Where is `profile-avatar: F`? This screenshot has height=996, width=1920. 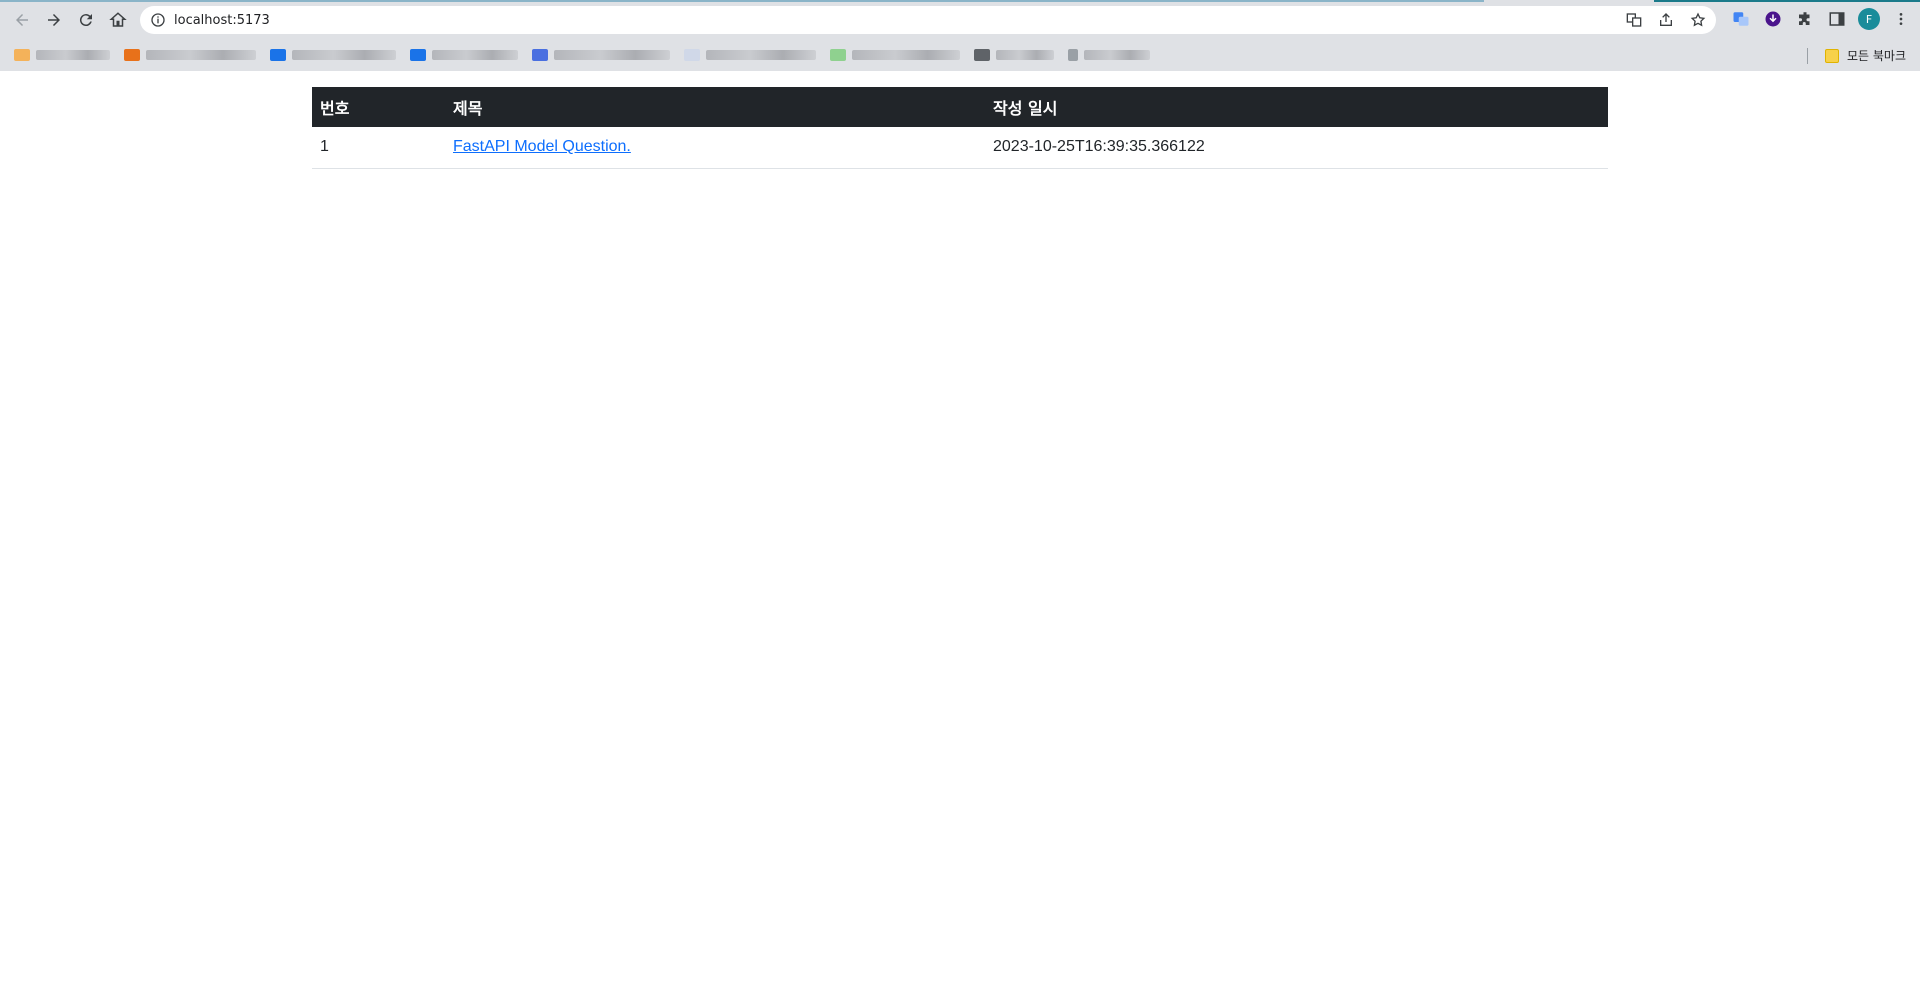
profile-avatar: F is located at coordinates (1869, 19).